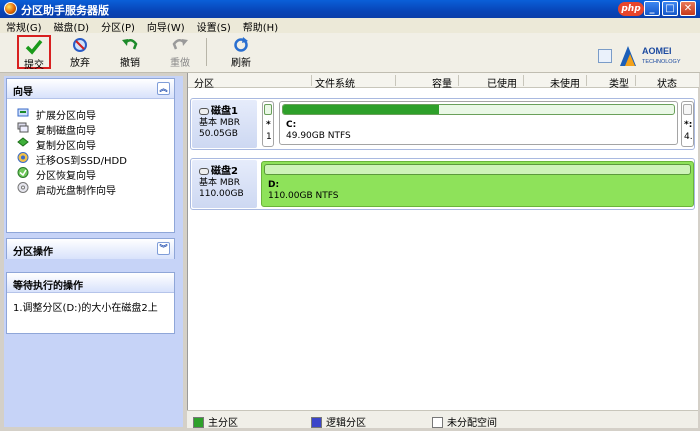 The height and width of the screenshot is (431, 700). What do you see at coordinates (23, 92) in the screenshot?
I see `wizard-title: 向导` at bounding box center [23, 92].